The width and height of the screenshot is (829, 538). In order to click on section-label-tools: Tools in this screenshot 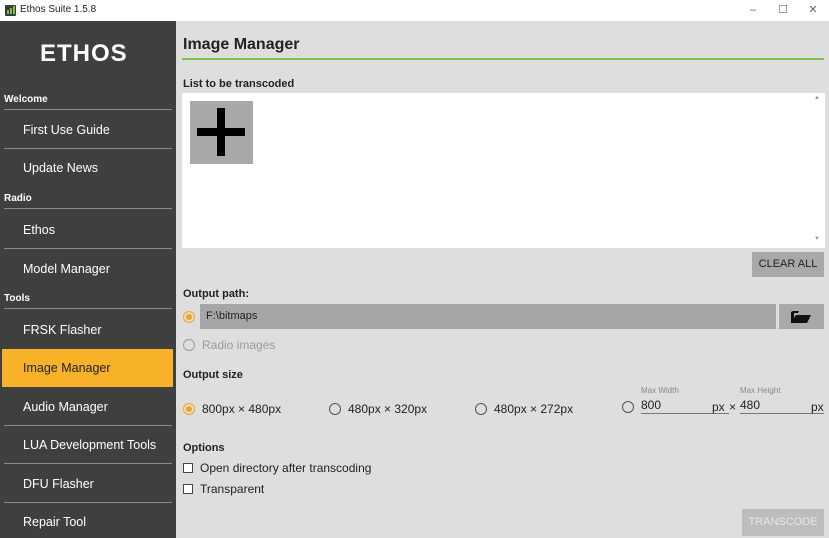, I will do `click(17, 298)`.